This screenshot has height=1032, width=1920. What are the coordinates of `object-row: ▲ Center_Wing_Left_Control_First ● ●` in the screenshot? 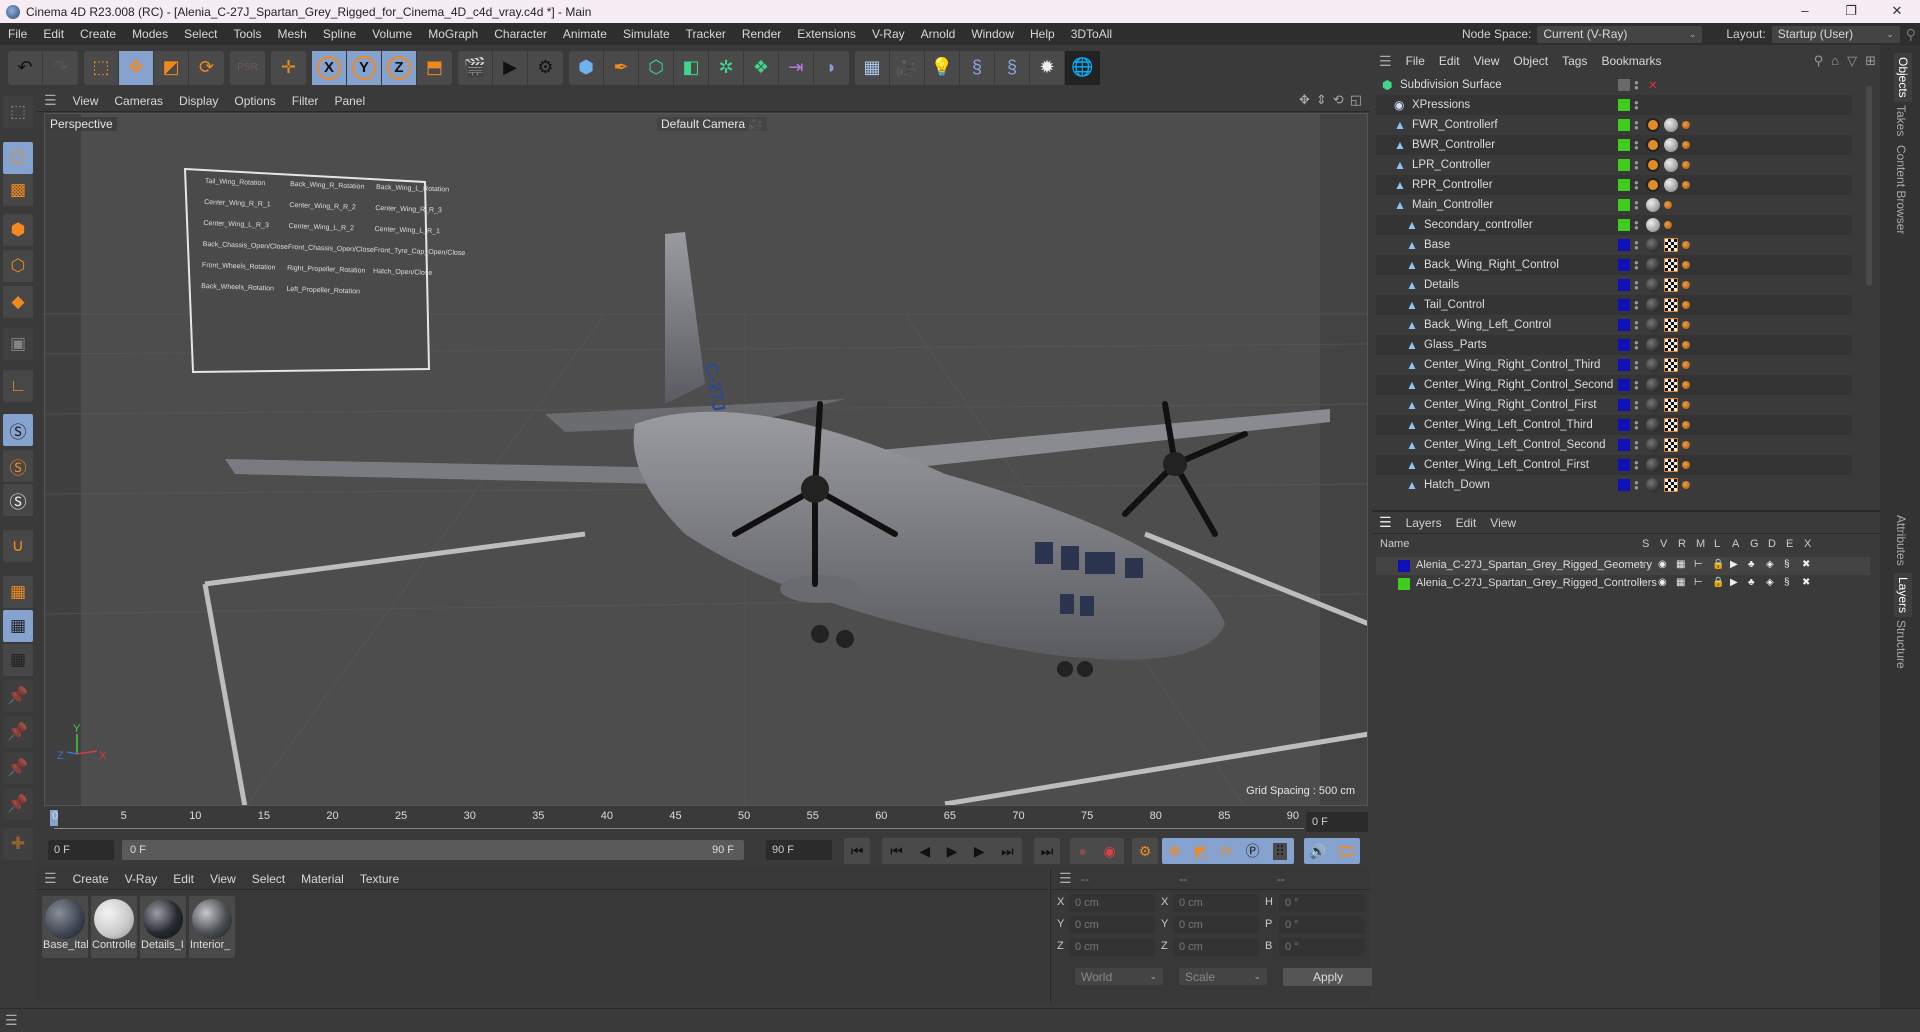 It's located at (1614, 465).